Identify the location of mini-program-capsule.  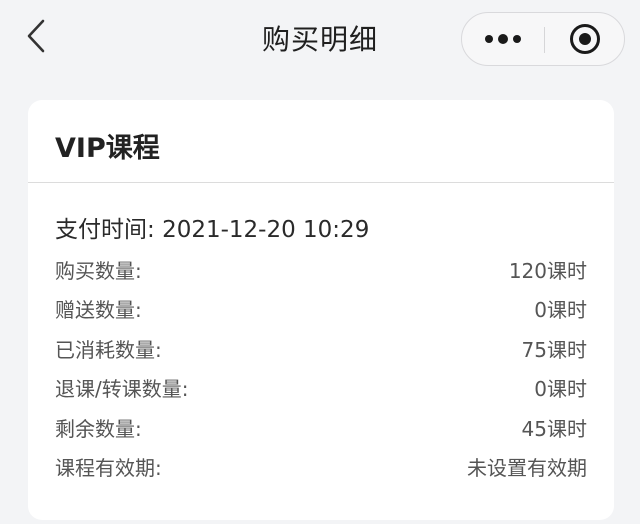
(543, 39).